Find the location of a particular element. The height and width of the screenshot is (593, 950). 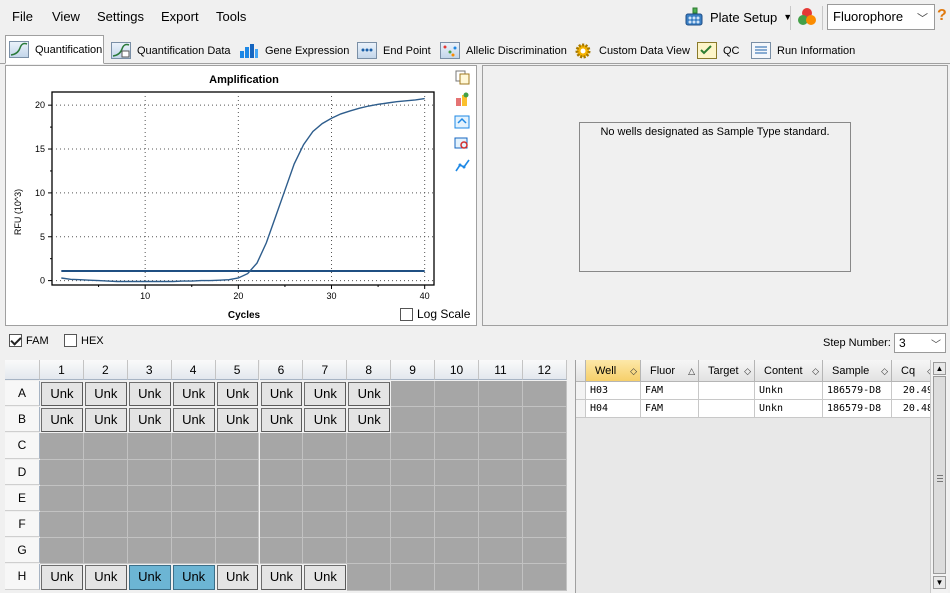

menu-file: File is located at coordinates (22, 16).